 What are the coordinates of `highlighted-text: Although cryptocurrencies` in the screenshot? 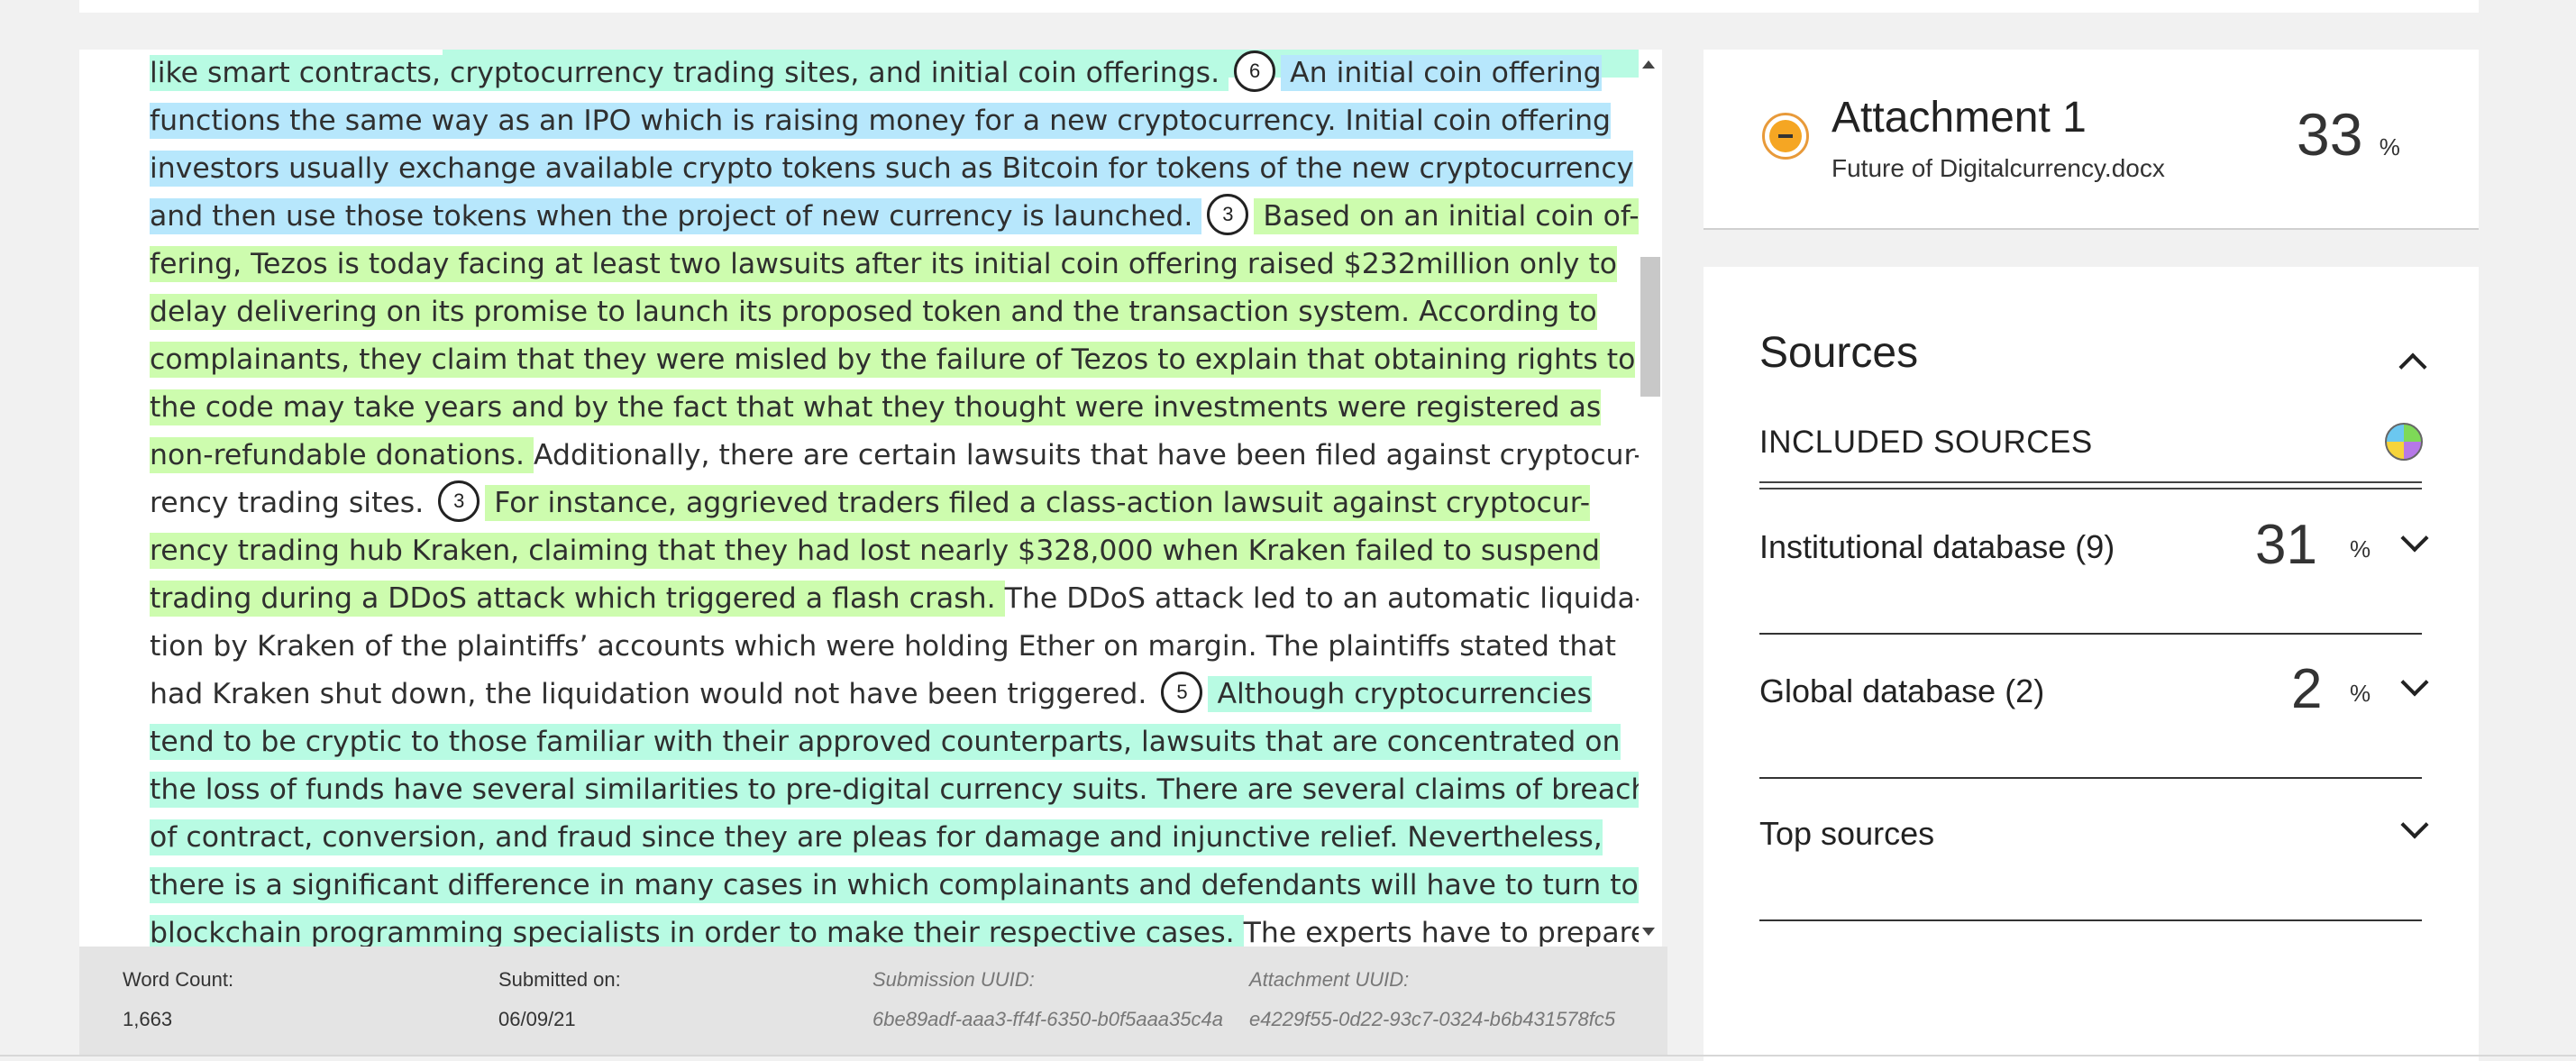 It's located at (1400, 694).